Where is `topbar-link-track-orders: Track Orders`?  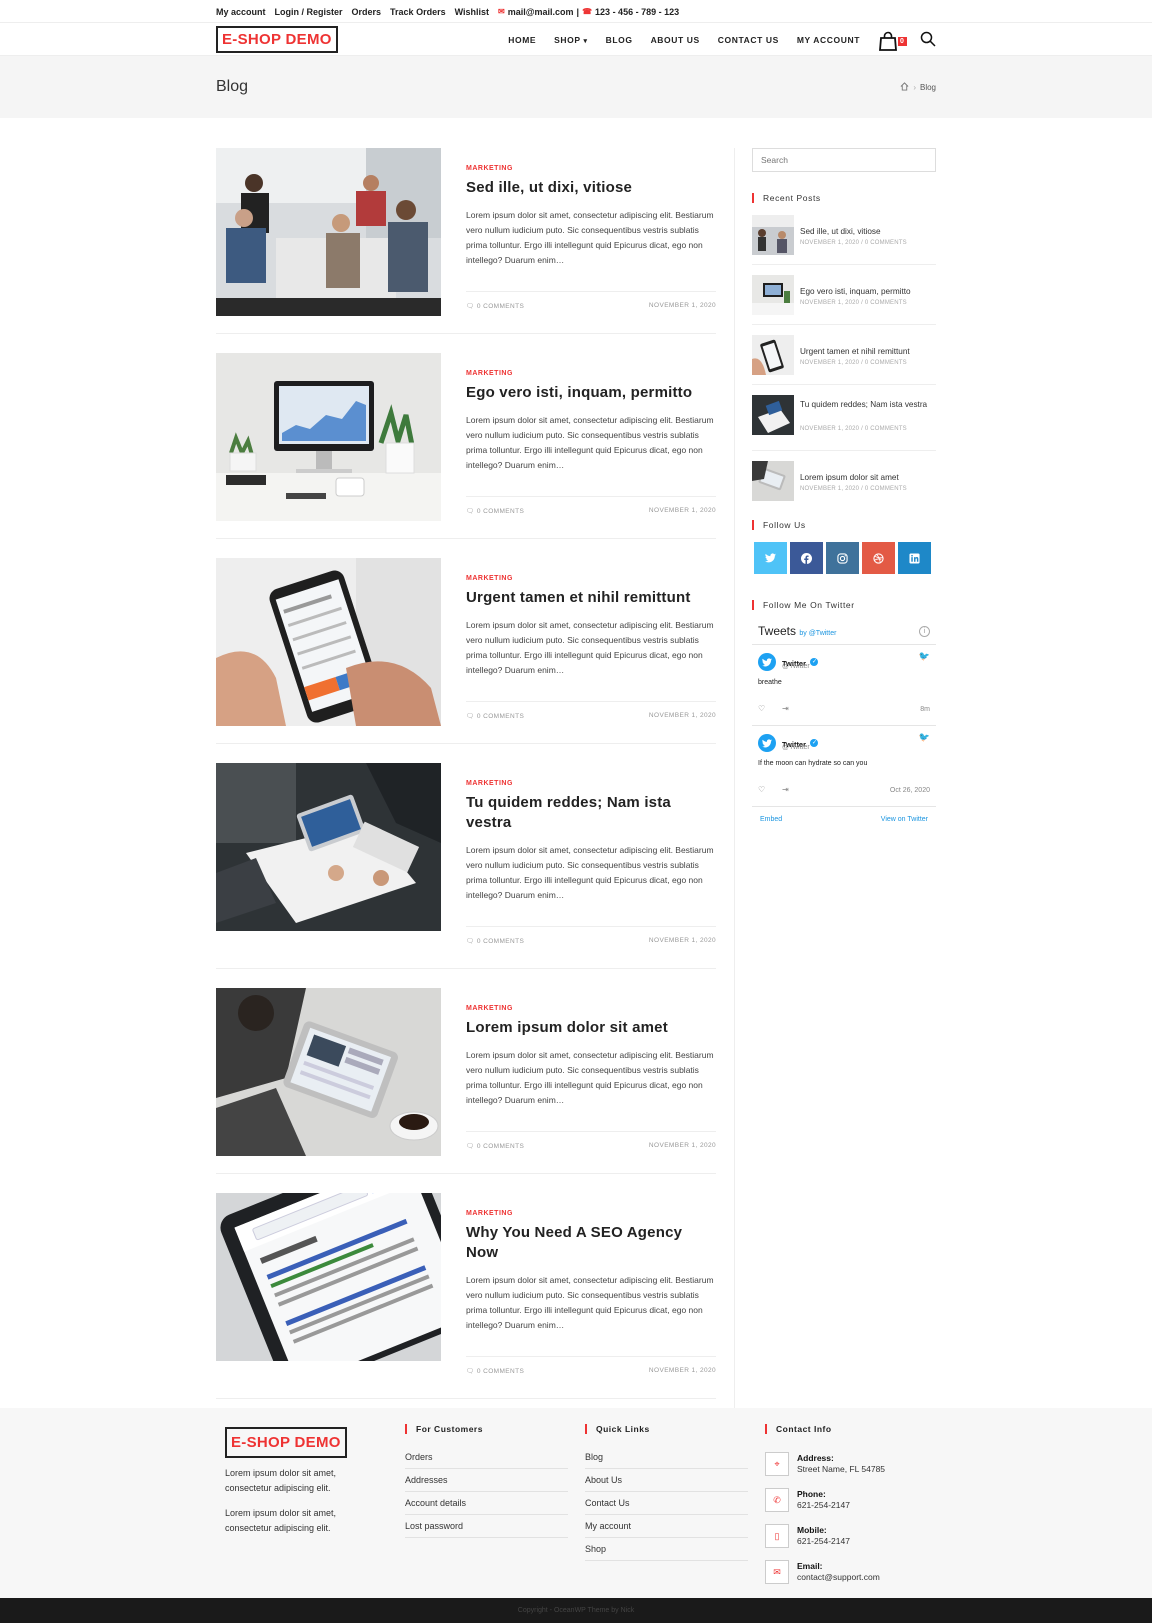
topbar-link-track-orders: Track Orders is located at coordinates (418, 12).